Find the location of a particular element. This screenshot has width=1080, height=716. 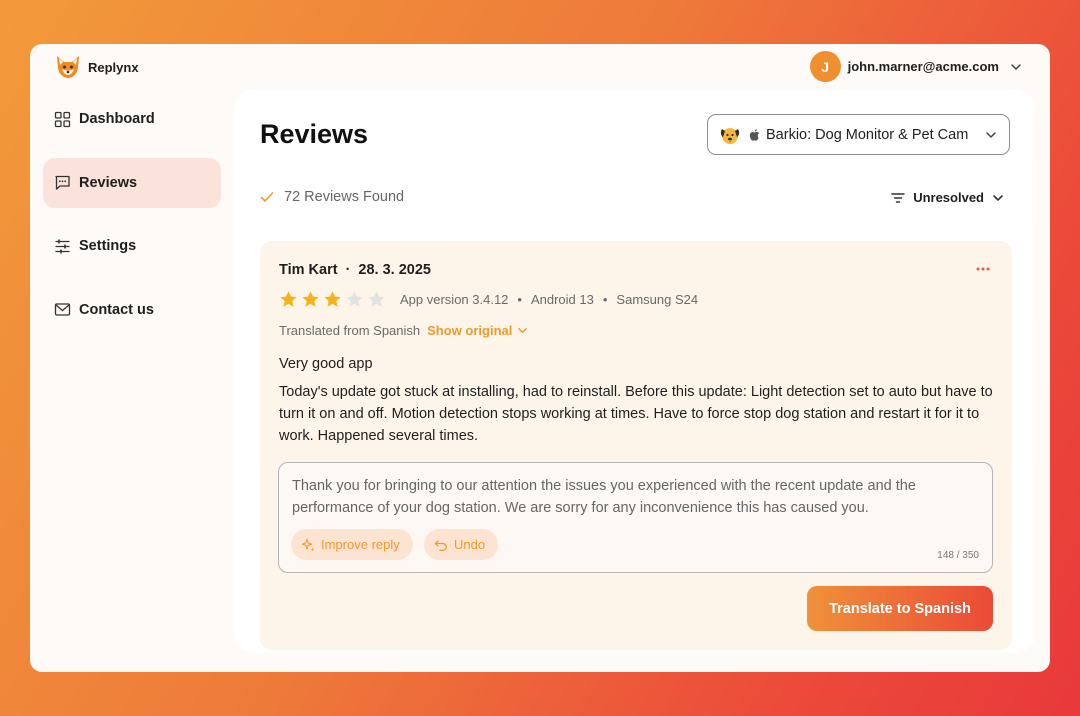

avatar: J is located at coordinates (825, 66).